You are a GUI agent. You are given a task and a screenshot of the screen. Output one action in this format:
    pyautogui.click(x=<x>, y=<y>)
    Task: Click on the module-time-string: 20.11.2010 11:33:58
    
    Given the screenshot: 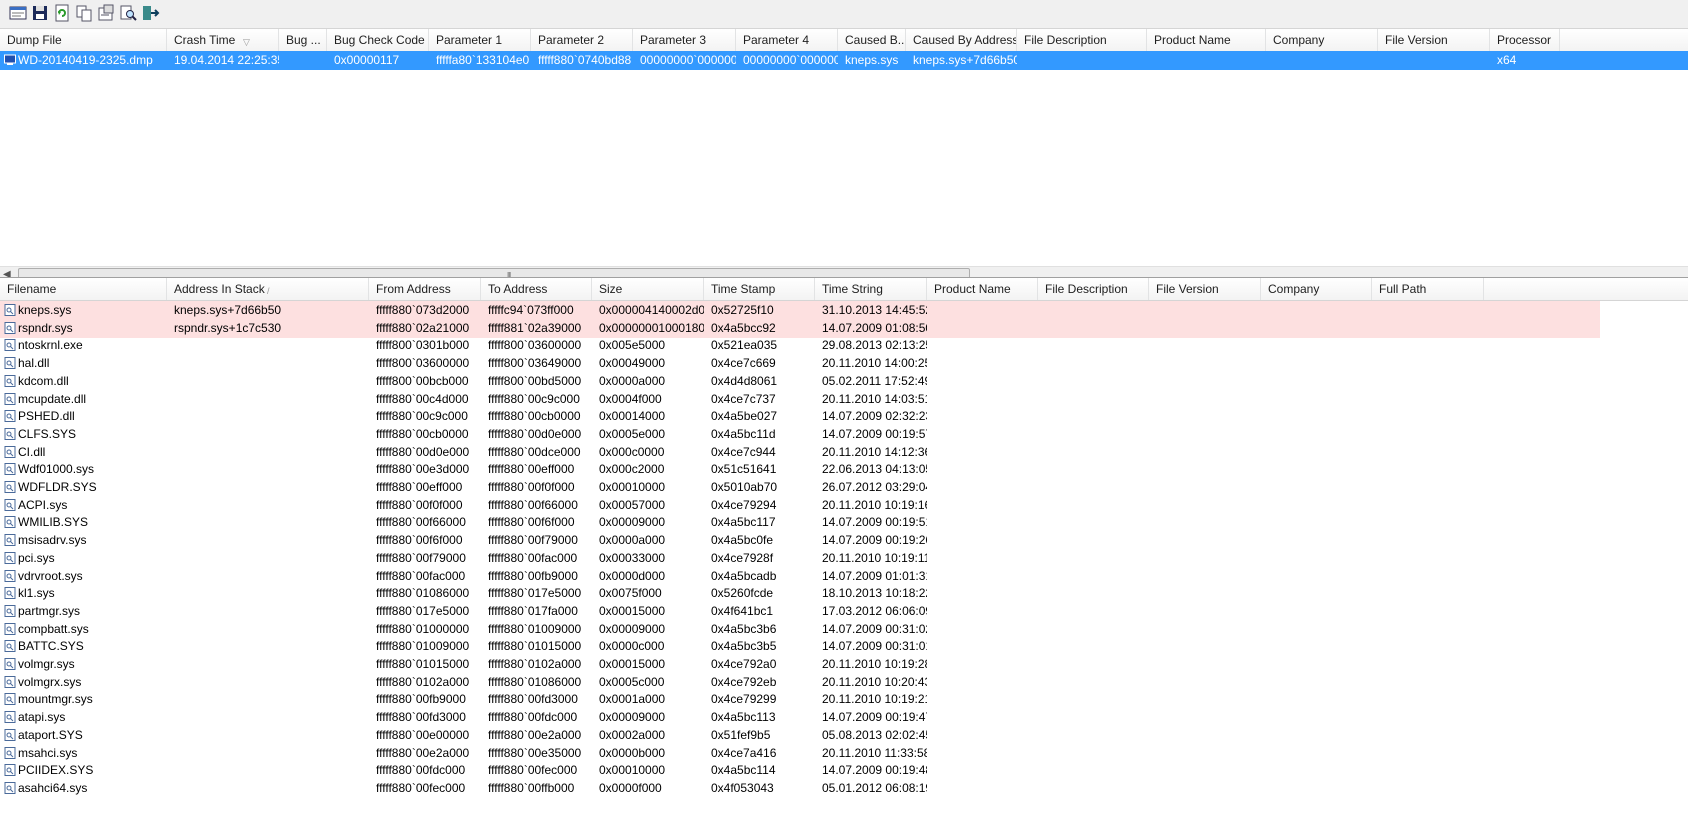 What is the action you would take?
    pyautogui.click(x=874, y=752)
    